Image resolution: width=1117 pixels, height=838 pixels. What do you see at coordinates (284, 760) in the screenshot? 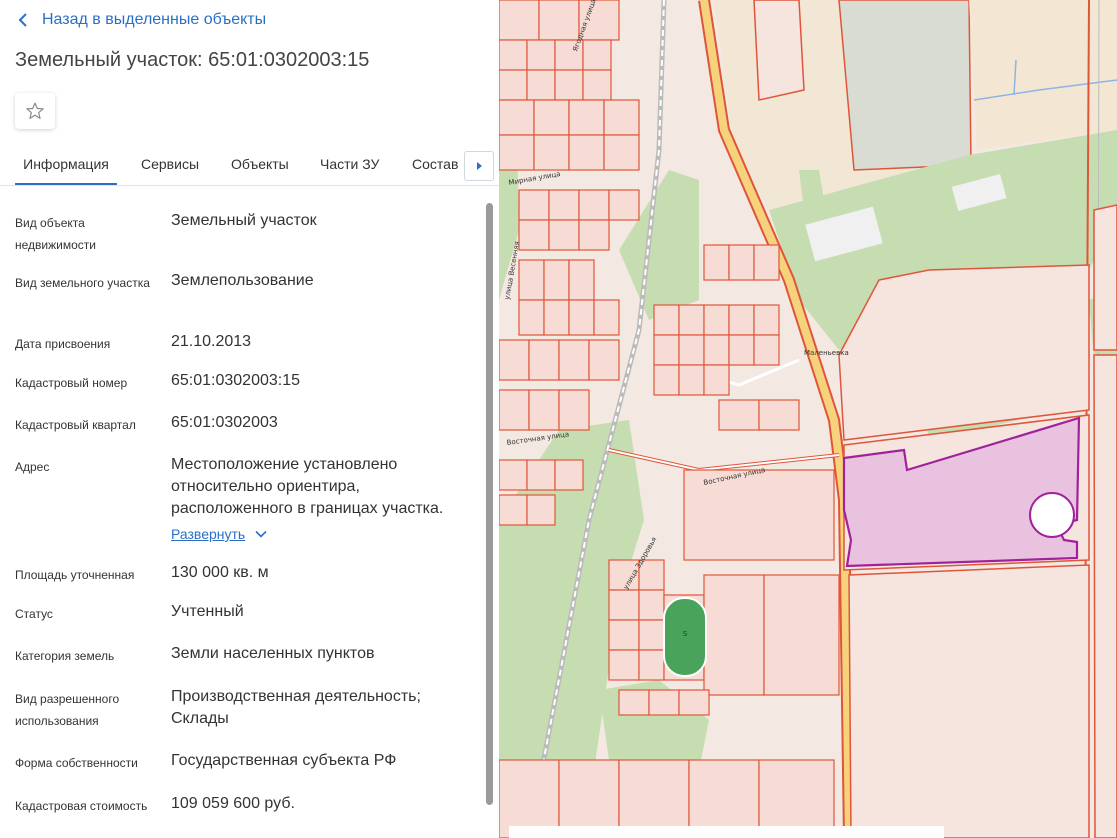
I see `info-value: Государственная субъекта РФ` at bounding box center [284, 760].